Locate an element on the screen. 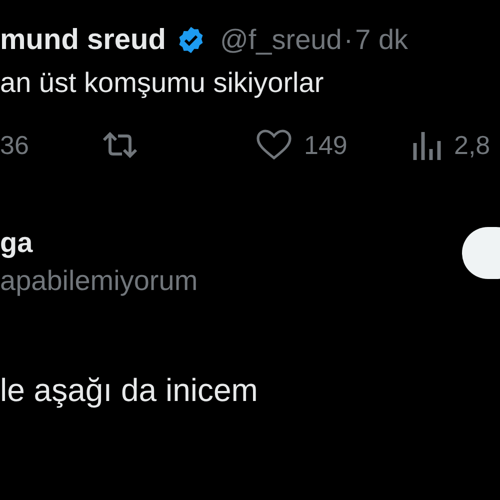 The height and width of the screenshot is (500, 500). user-name: mund sreud is located at coordinates (83, 40).